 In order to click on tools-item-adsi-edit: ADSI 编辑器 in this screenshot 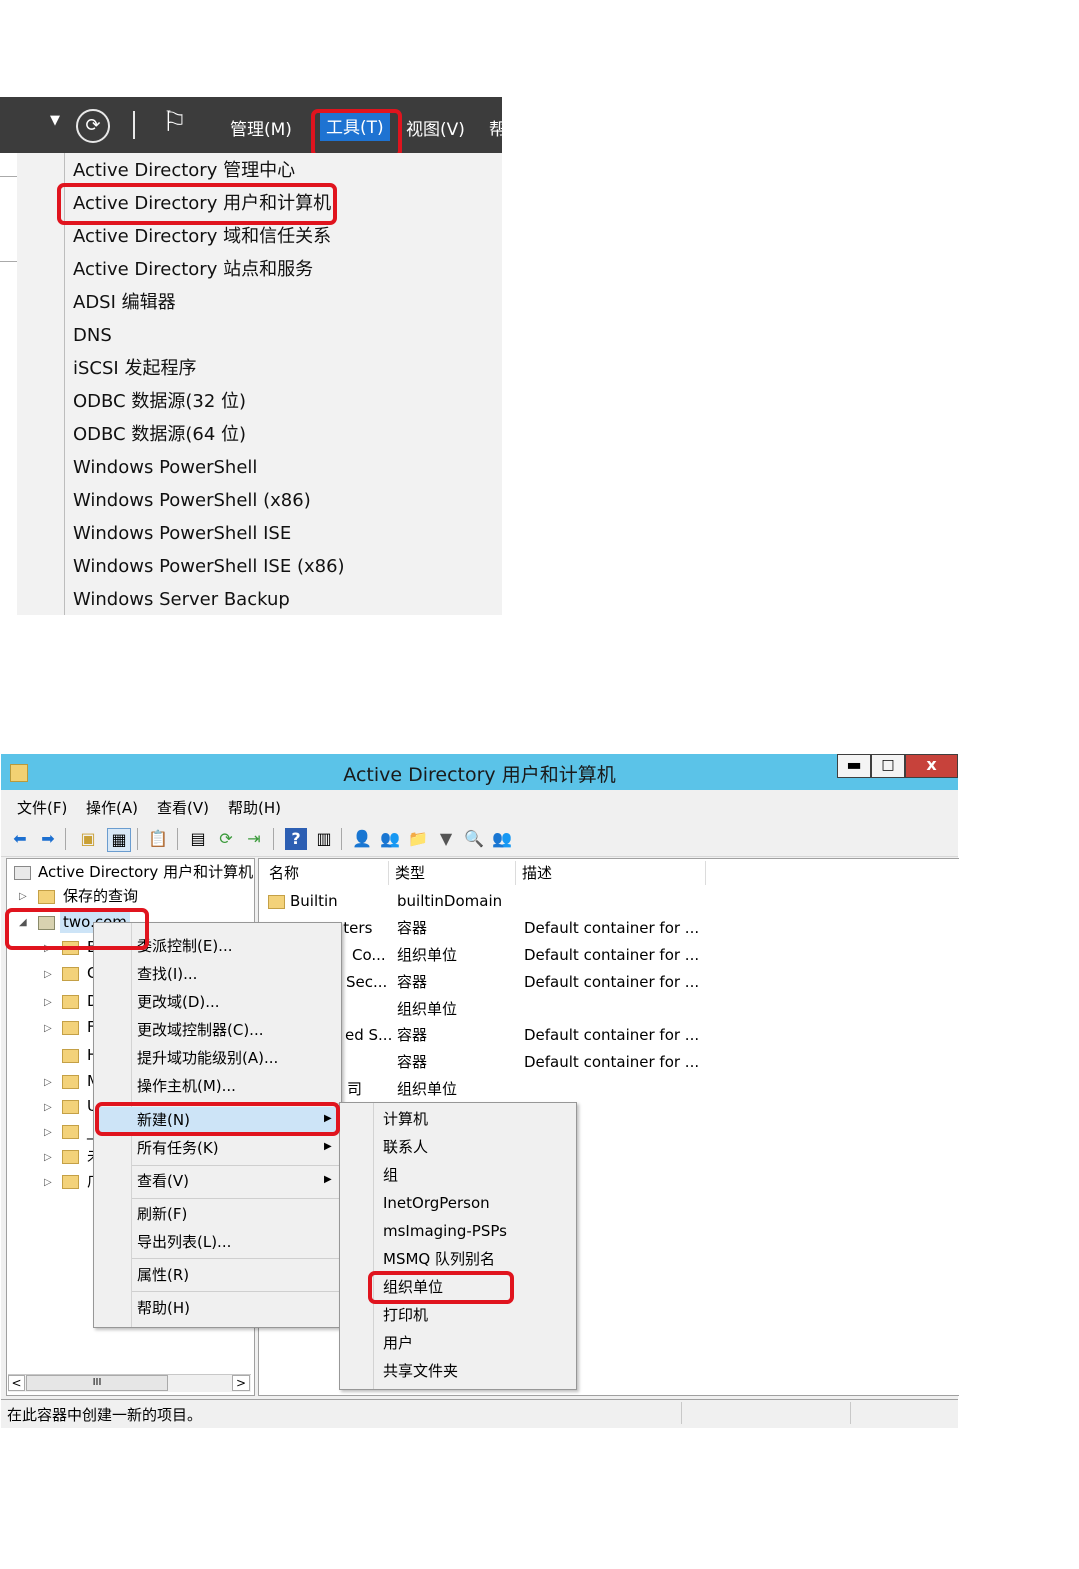, I will do `click(124, 303)`.